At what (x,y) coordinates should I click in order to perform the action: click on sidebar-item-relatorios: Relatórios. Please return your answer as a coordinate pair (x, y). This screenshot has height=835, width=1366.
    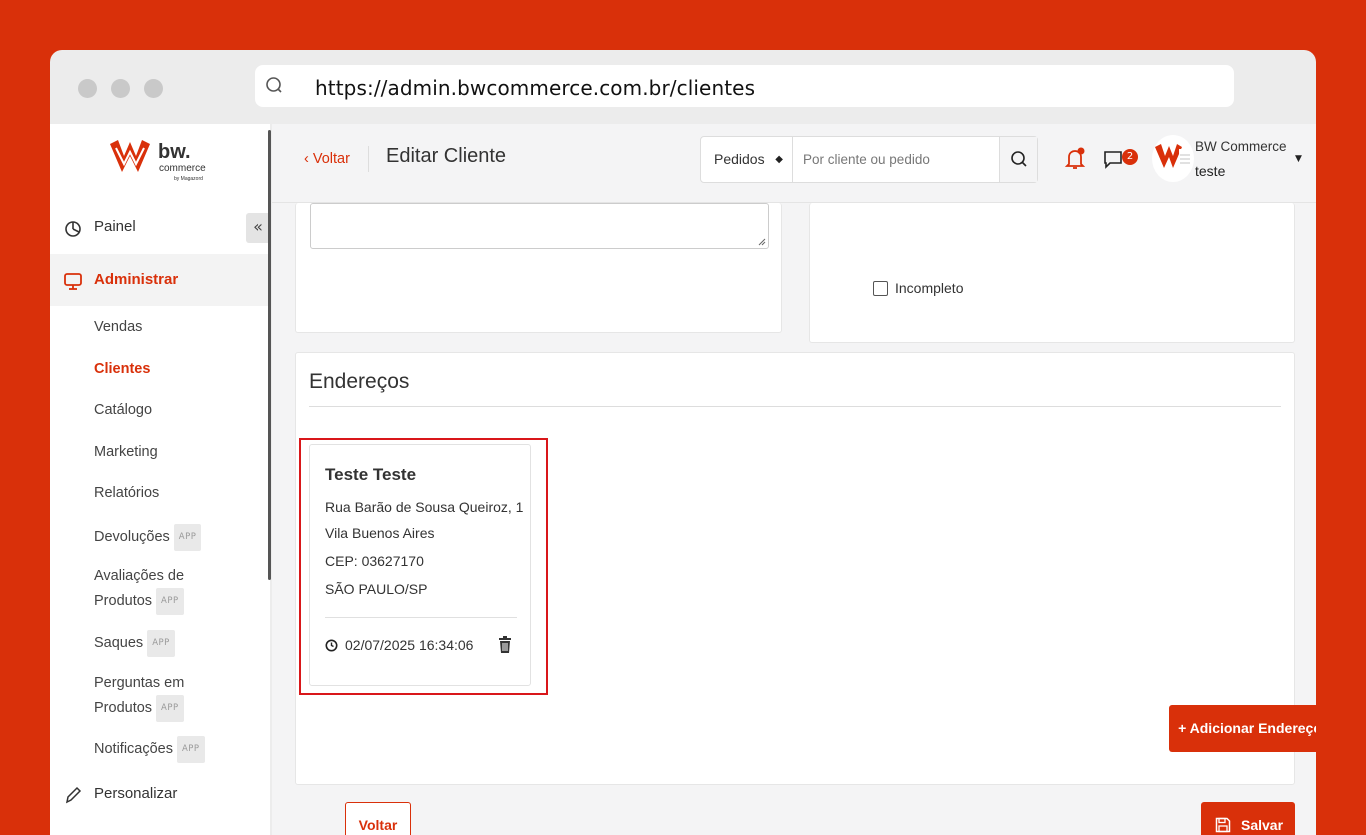
    Looking at the image, I should click on (126, 493).